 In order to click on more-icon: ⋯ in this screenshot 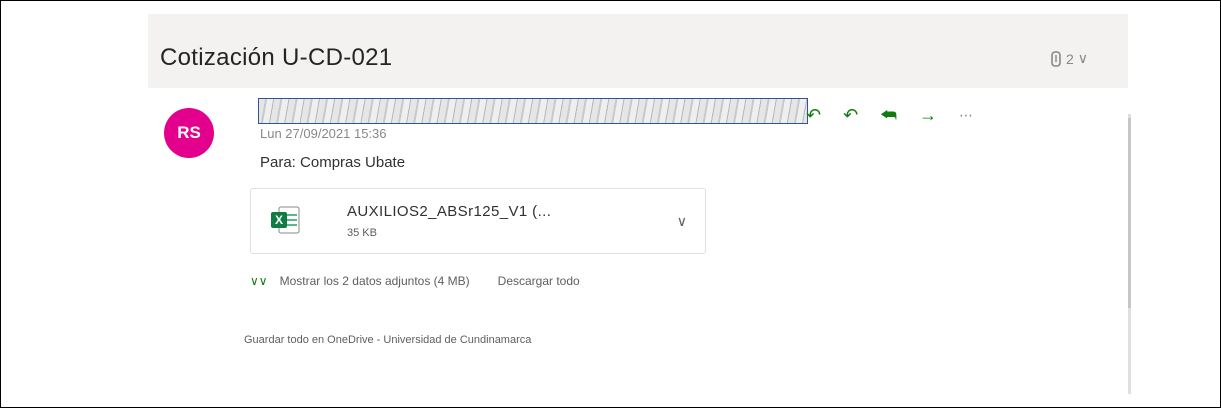, I will do `click(967, 115)`.